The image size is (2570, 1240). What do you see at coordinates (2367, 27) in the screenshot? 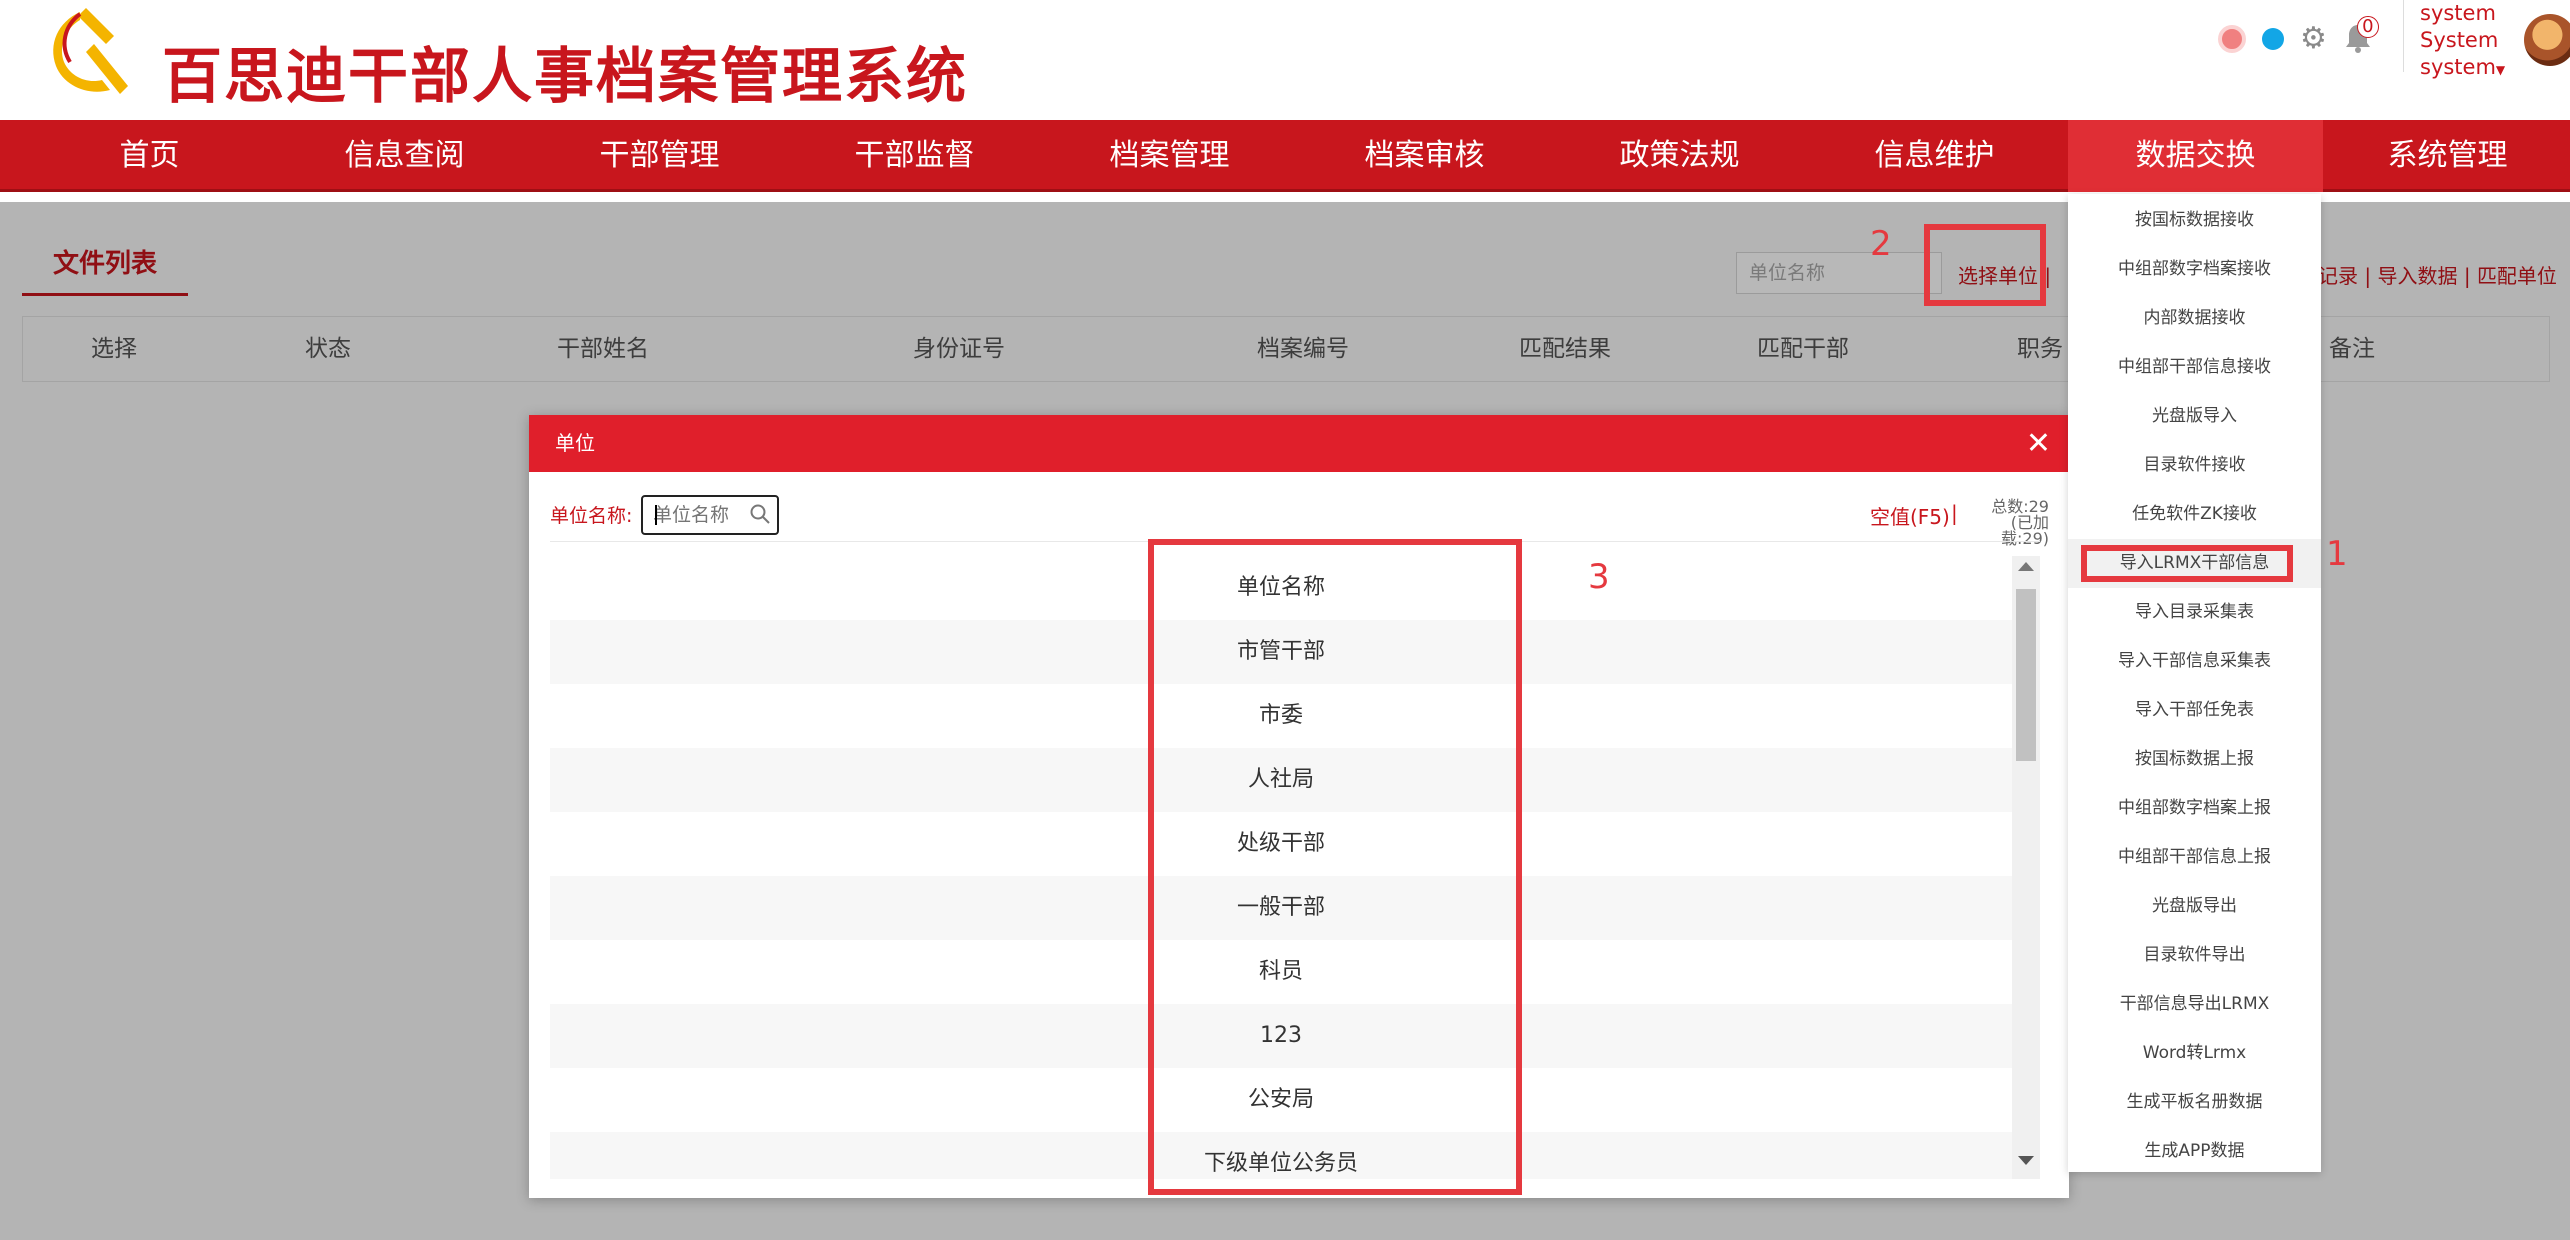
I see `notification-badge: 0` at bounding box center [2367, 27].